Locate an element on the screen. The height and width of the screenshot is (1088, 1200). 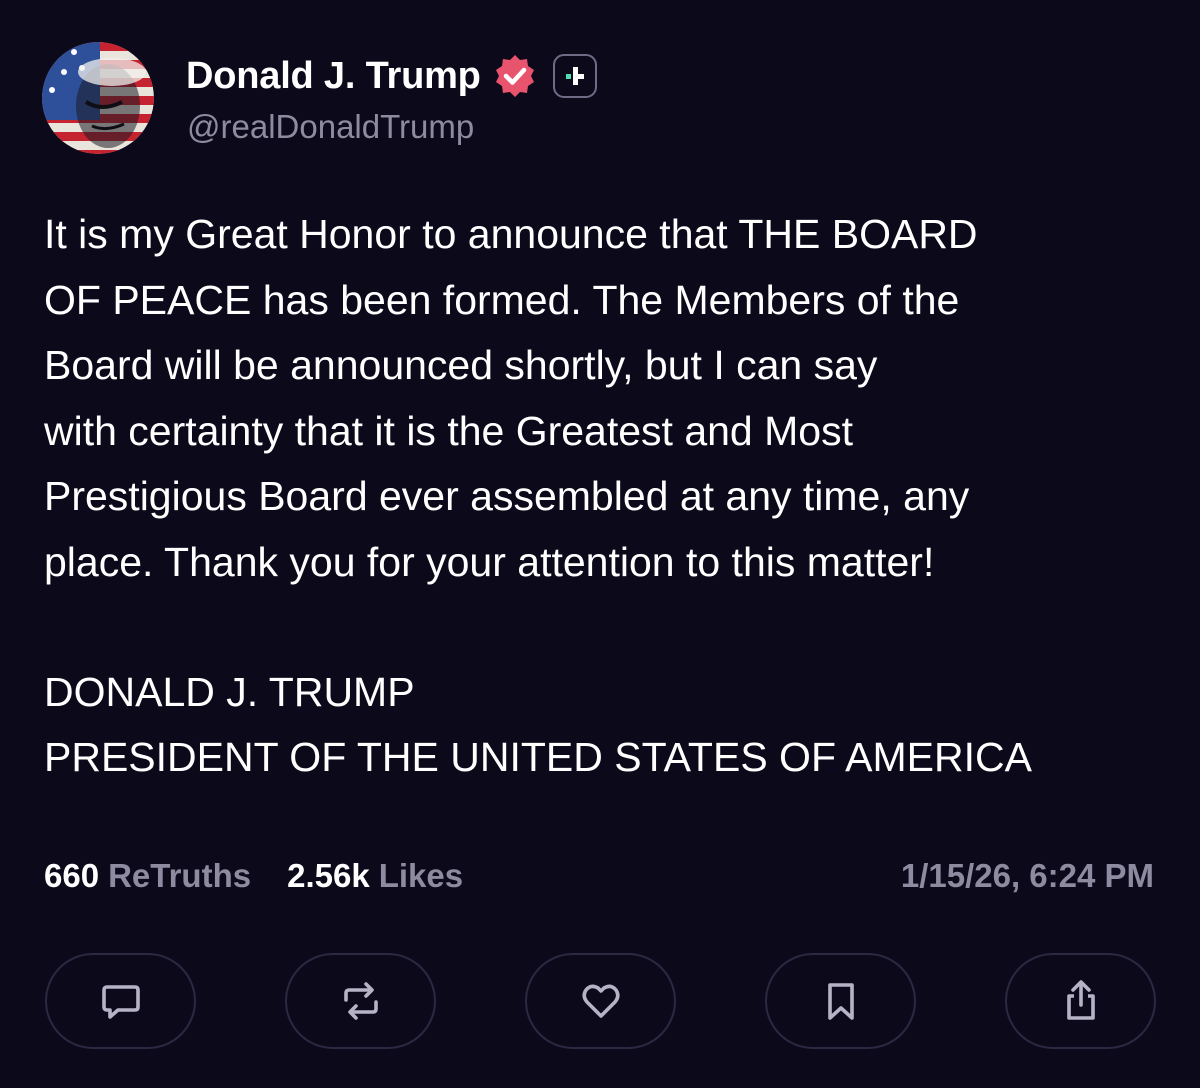
repost-icon is located at coordinates (360, 1001).